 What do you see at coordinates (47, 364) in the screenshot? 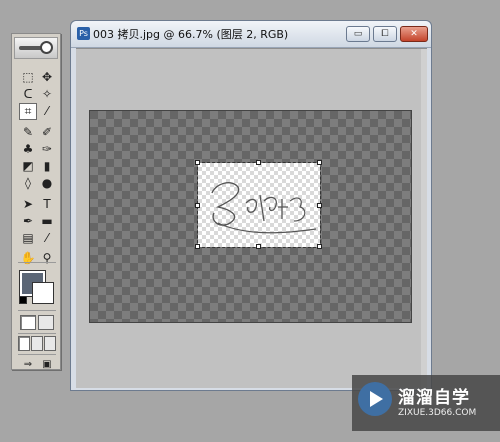
I see `jump-to-bridge-icon: ▣` at bounding box center [47, 364].